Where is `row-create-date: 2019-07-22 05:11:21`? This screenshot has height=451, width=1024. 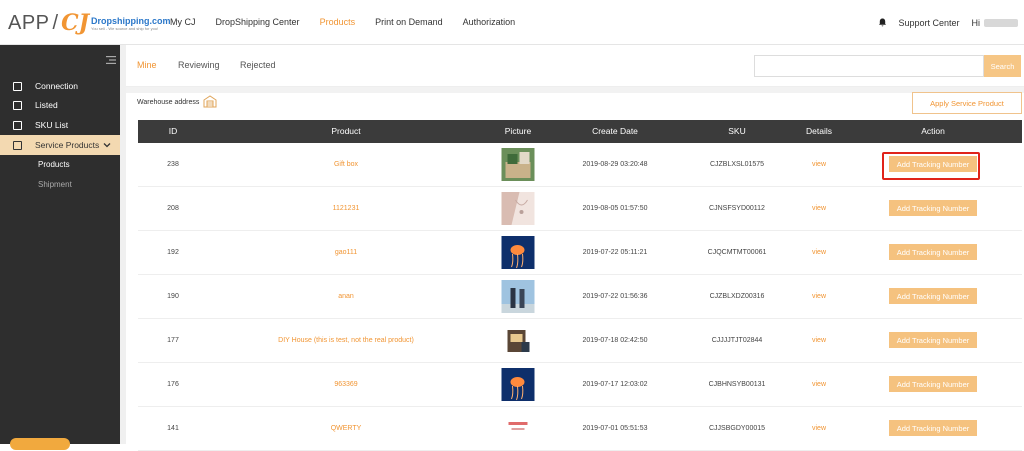 row-create-date: 2019-07-22 05:11:21 is located at coordinates (615, 252).